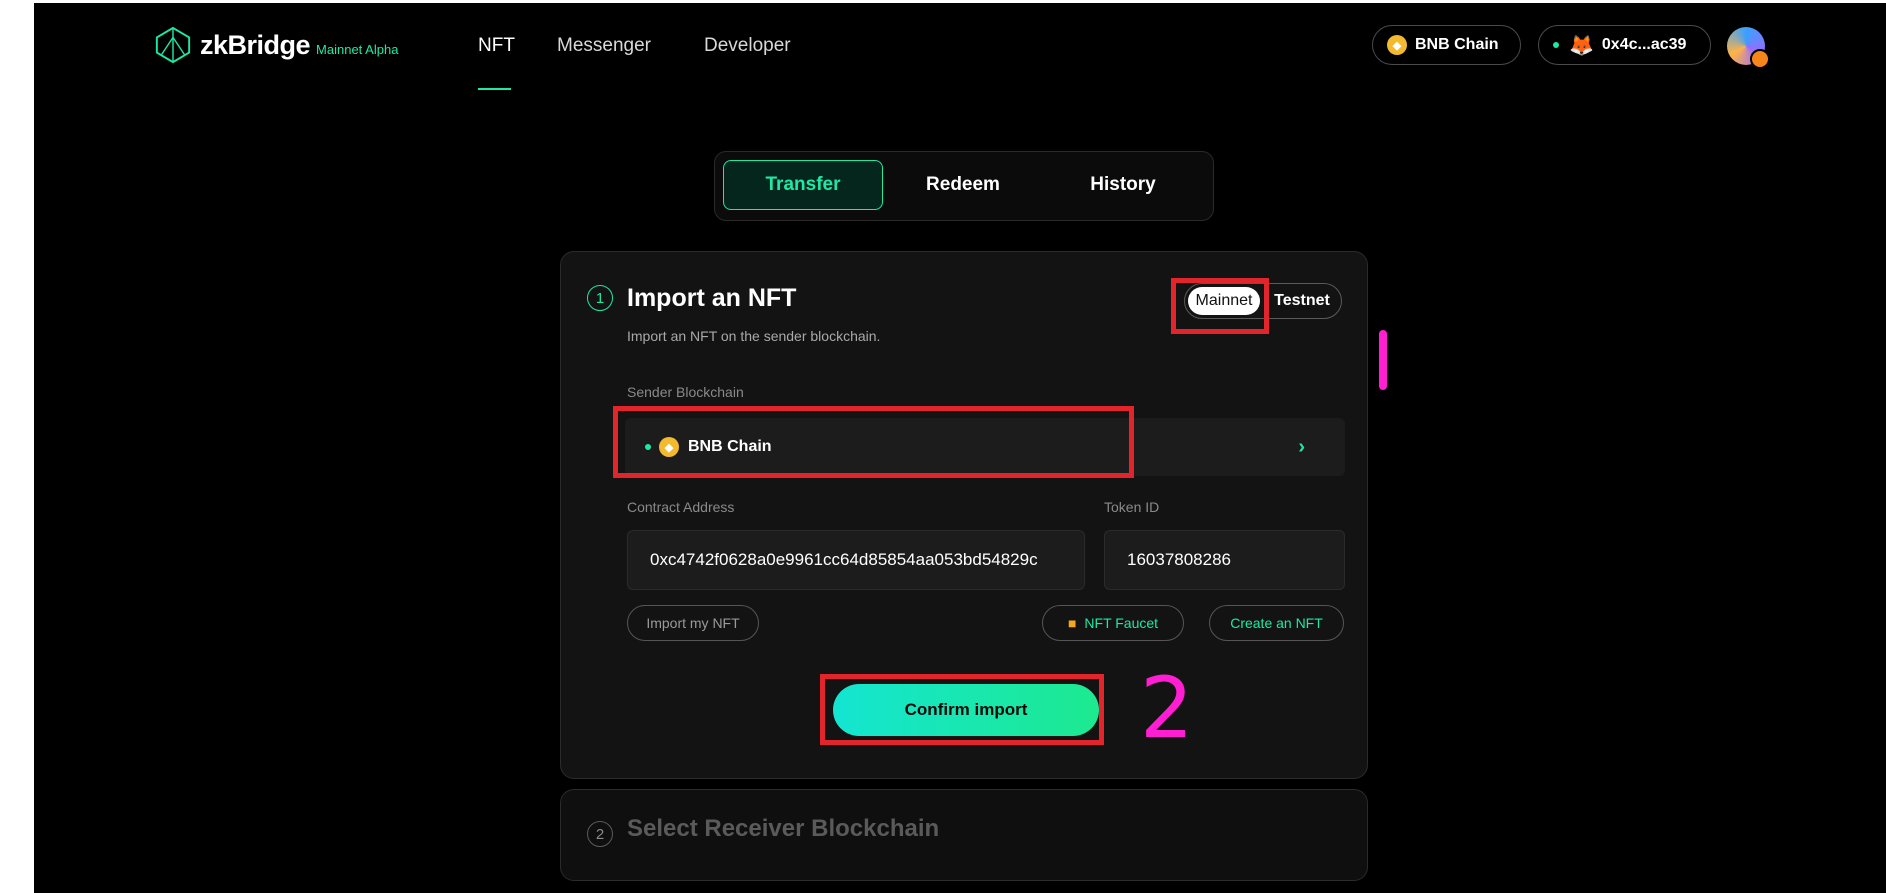  I want to click on bnb-coin-icon: ◆, so click(1397, 45).